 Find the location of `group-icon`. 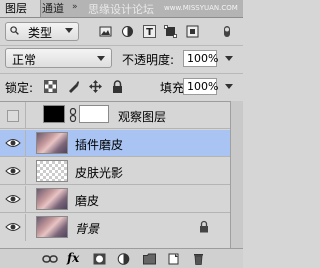

group-icon is located at coordinates (149, 259).